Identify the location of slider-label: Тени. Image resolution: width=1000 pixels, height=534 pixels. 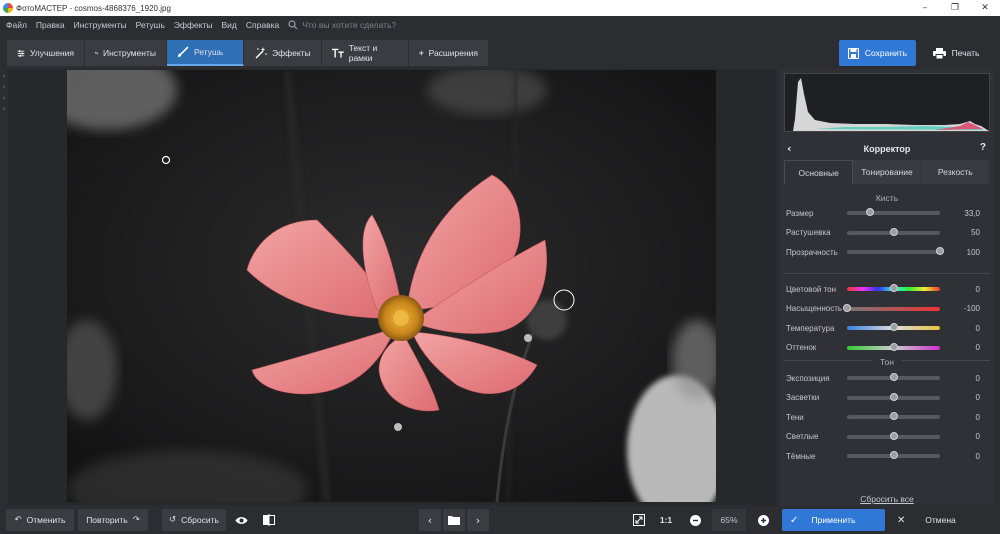
(795, 417).